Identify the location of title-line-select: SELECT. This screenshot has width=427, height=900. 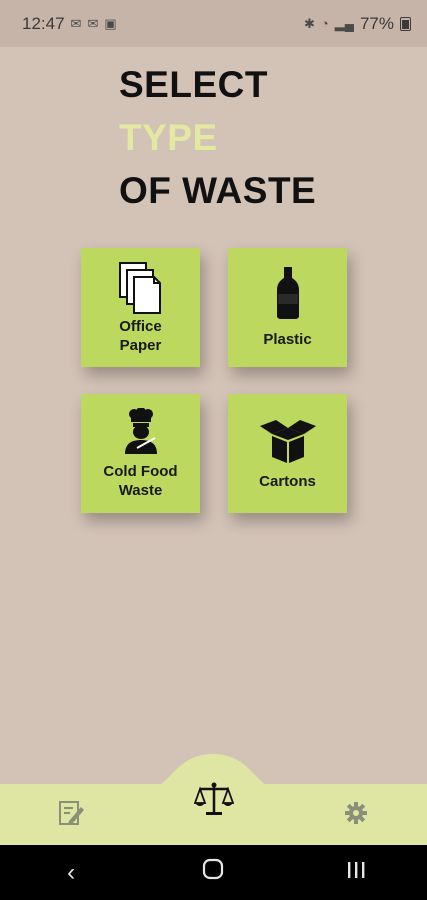
(193, 84).